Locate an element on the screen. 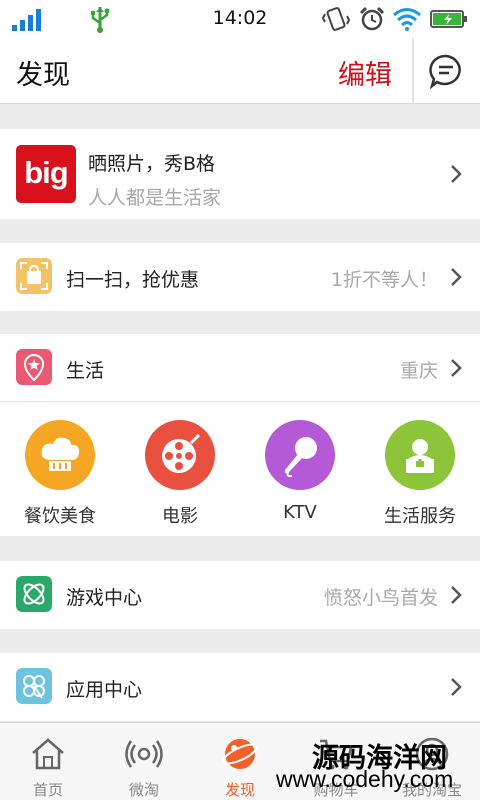 This screenshot has width=480, height=800. category-services is located at coordinates (420, 455).